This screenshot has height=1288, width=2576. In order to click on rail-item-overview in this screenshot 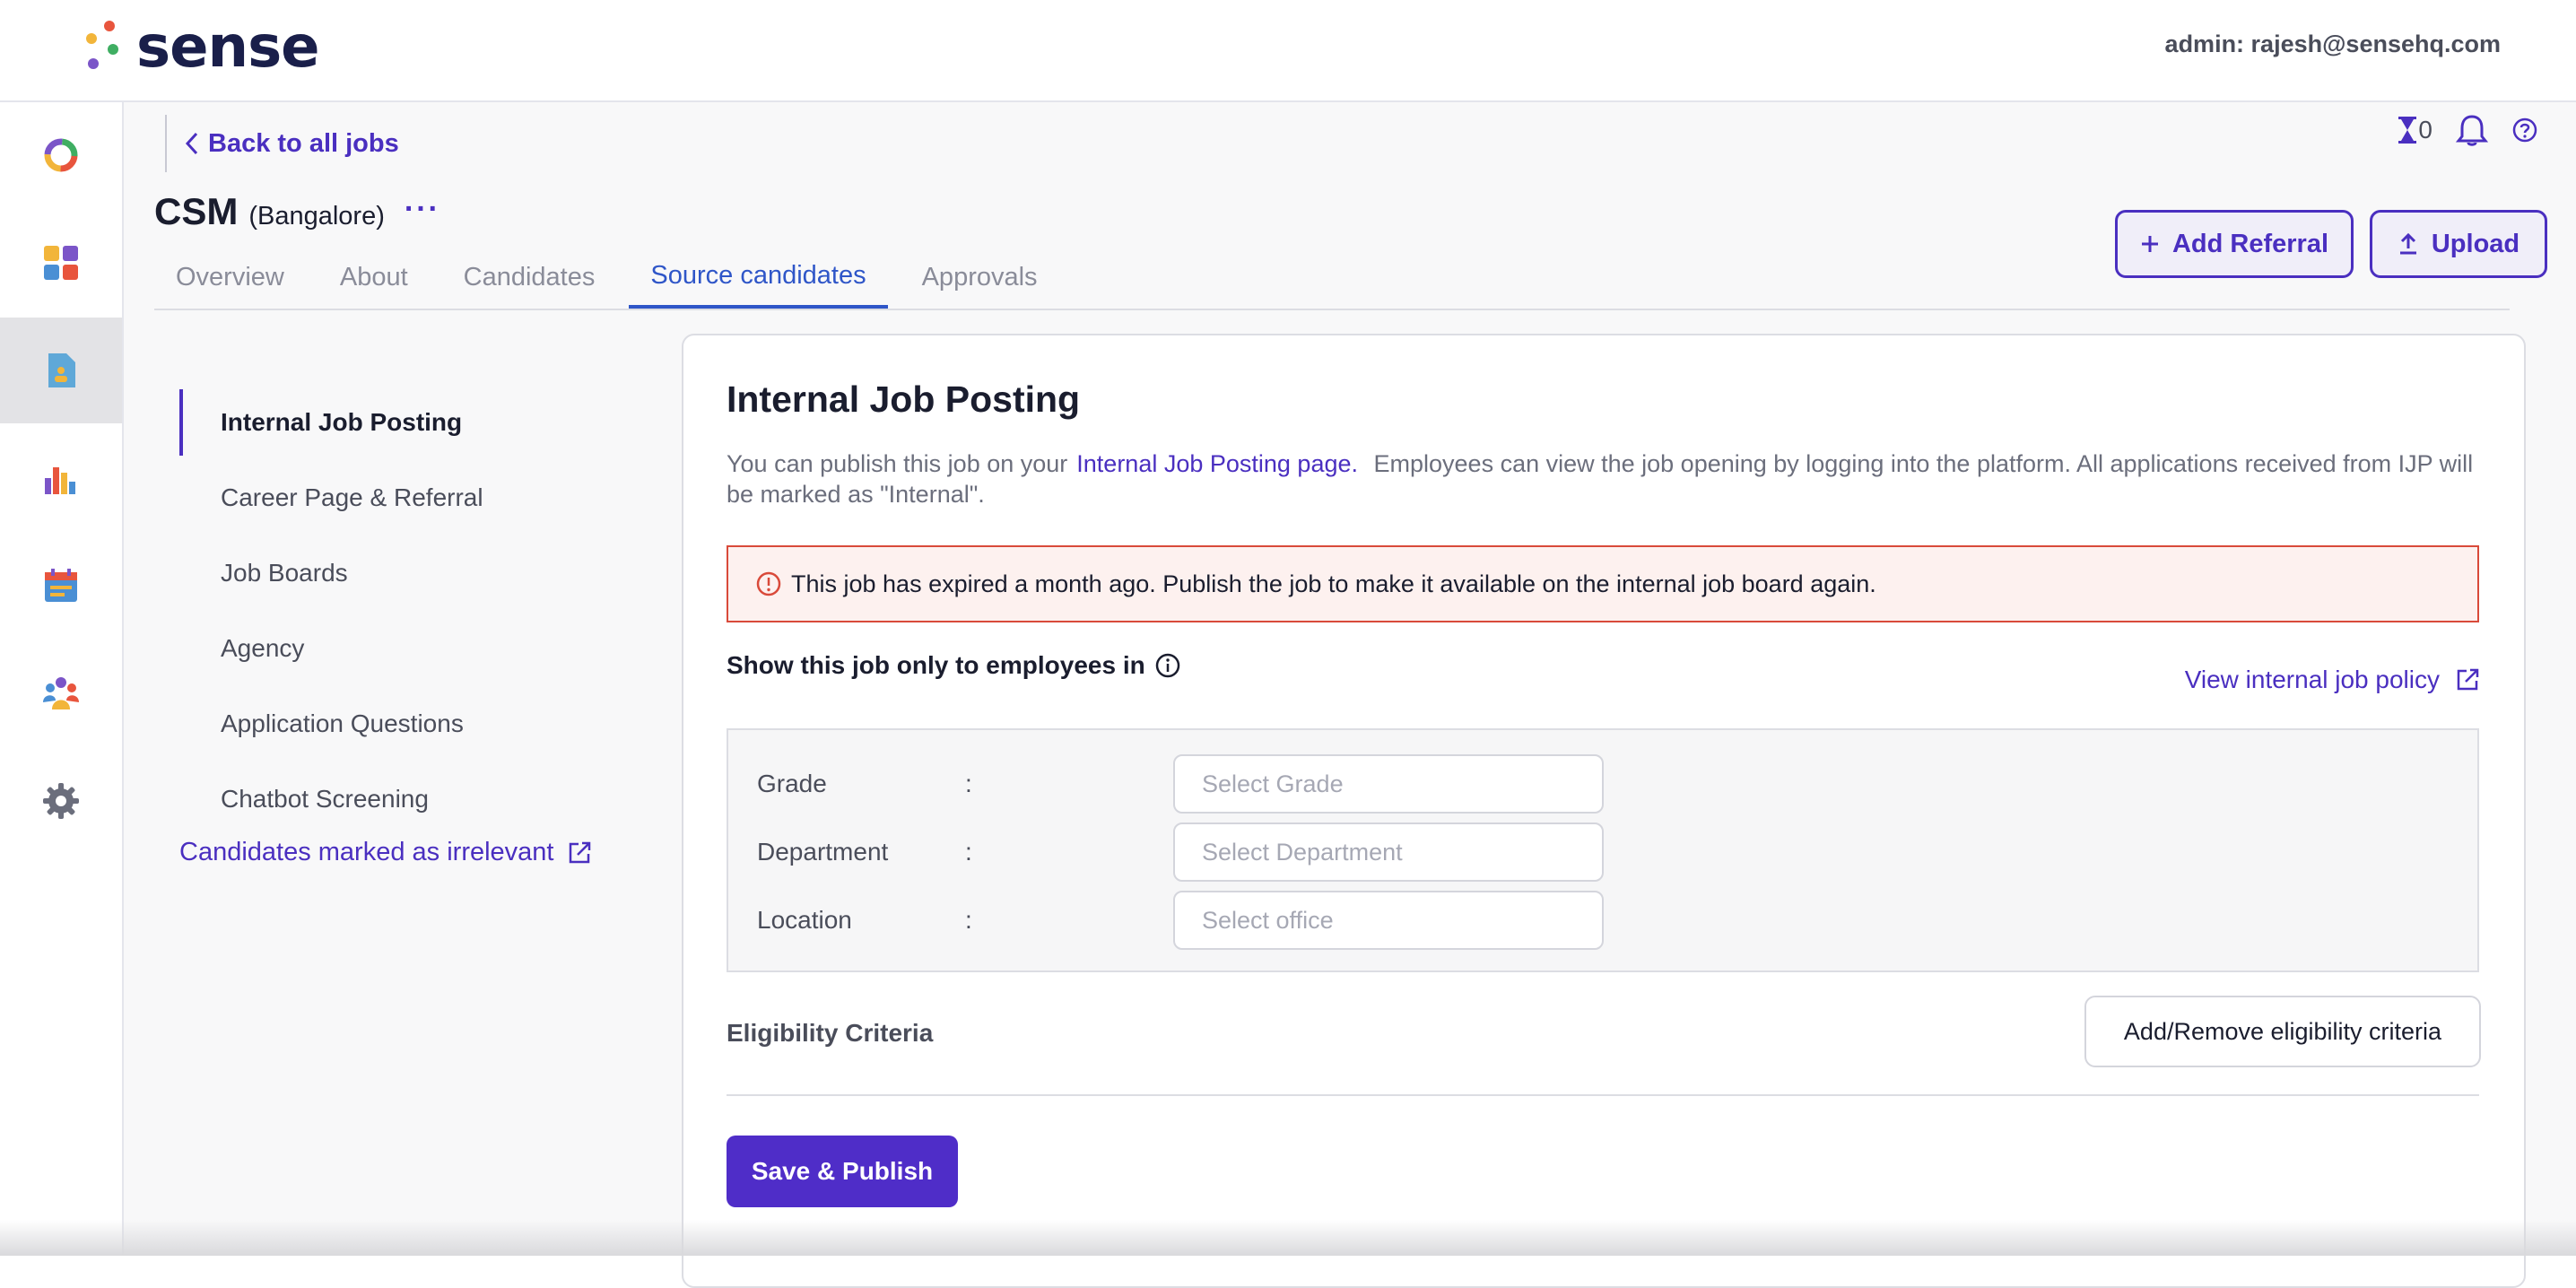, I will do `click(61, 155)`.